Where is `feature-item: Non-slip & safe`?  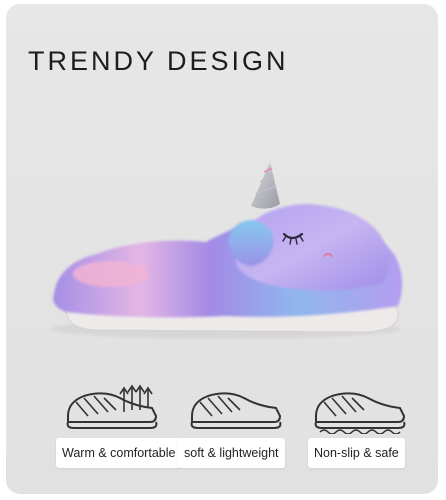 feature-item: Non-slip & safe is located at coordinates (362, 428).